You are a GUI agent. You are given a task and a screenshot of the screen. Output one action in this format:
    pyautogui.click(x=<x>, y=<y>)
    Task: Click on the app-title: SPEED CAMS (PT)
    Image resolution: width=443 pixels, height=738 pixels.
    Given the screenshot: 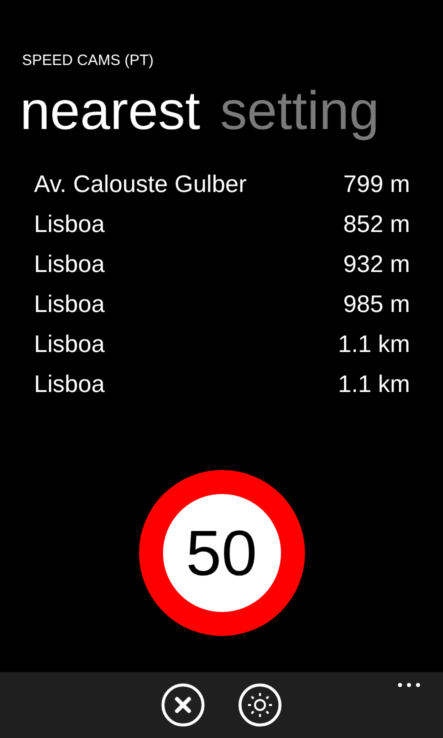 What is the action you would take?
    pyautogui.click(x=88, y=61)
    